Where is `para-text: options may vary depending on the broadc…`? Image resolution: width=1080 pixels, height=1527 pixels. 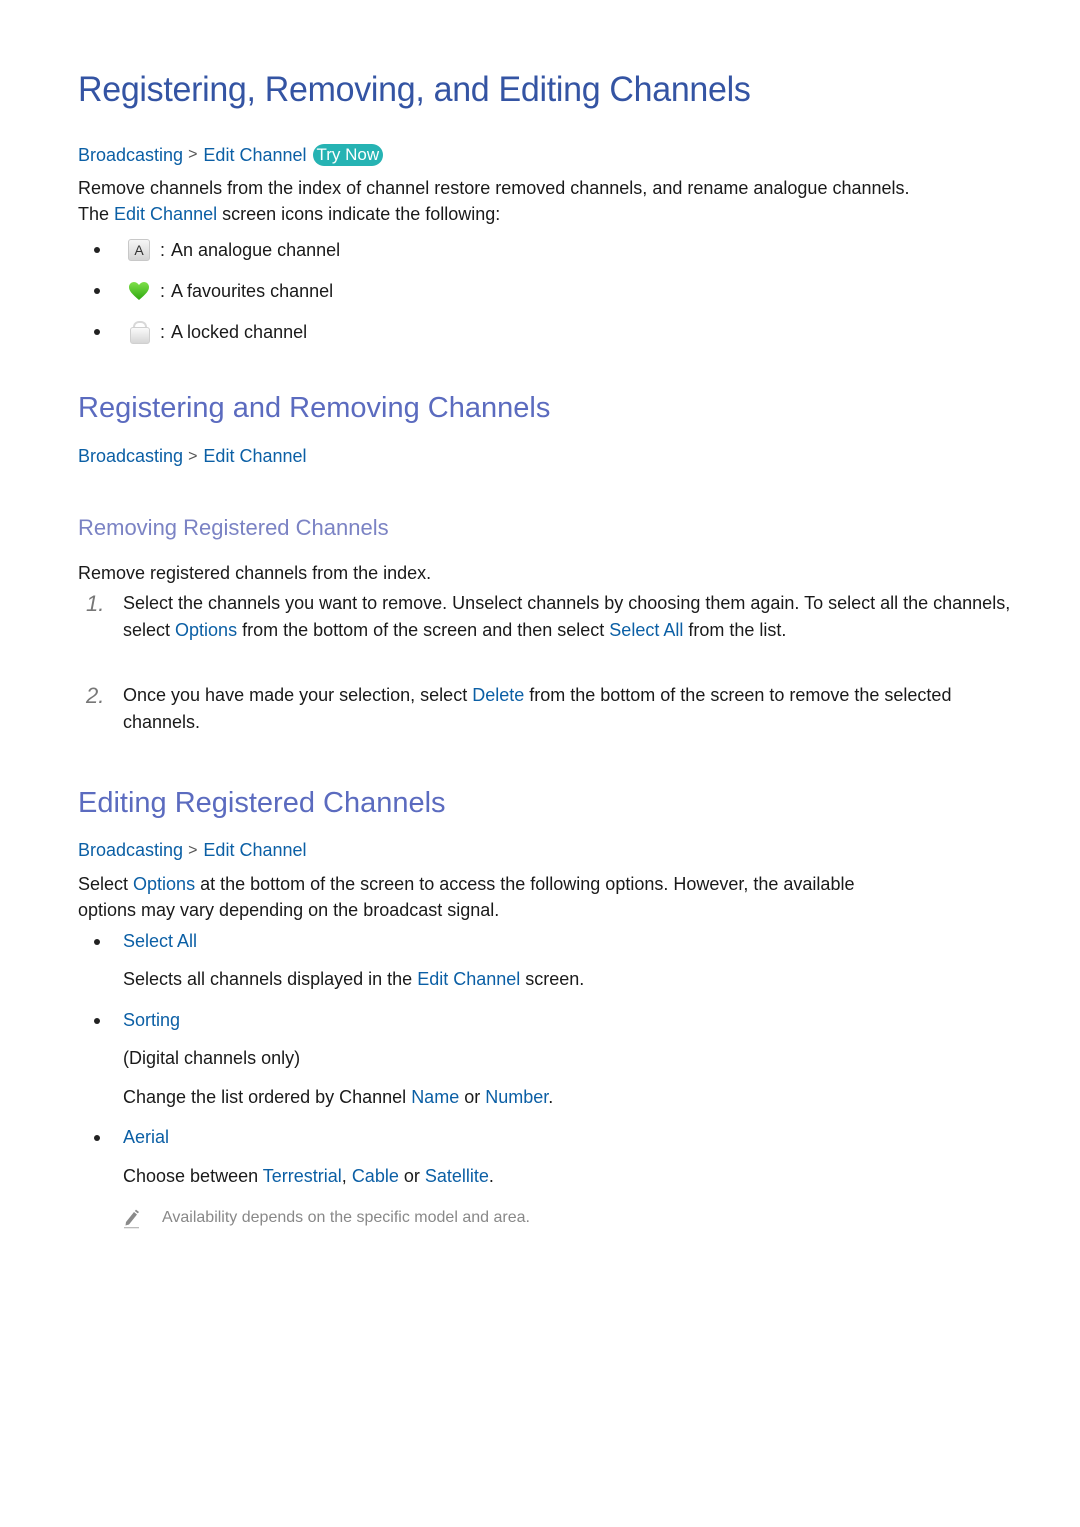 para-text: options may vary depending on the broadc… is located at coordinates (289, 909).